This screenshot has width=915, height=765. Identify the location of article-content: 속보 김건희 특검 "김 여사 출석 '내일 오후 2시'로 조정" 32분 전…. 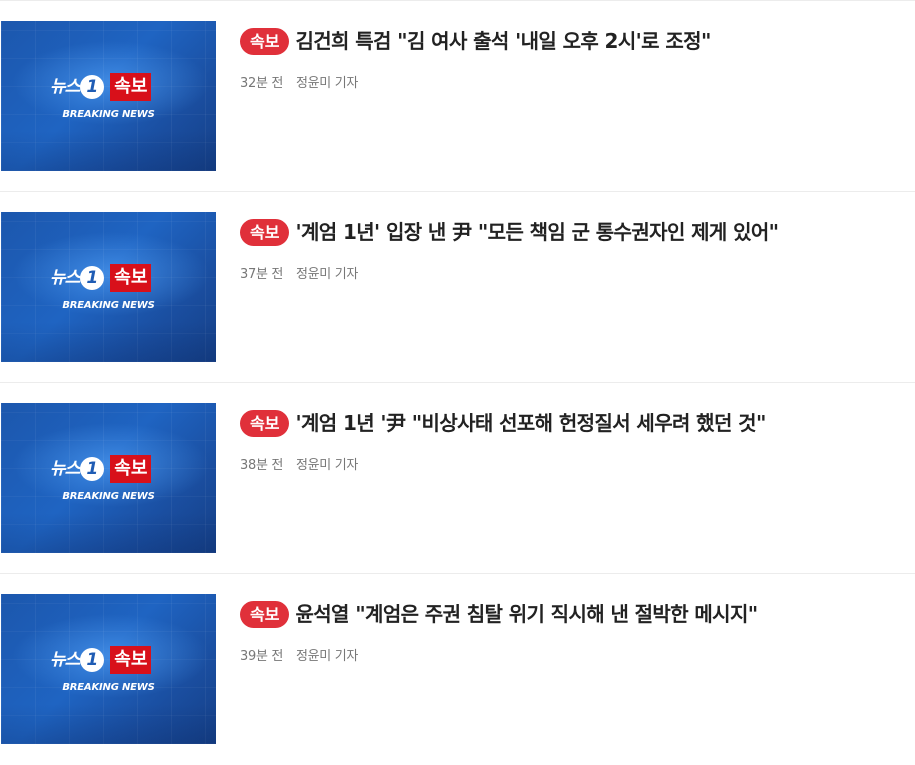
(572, 58).